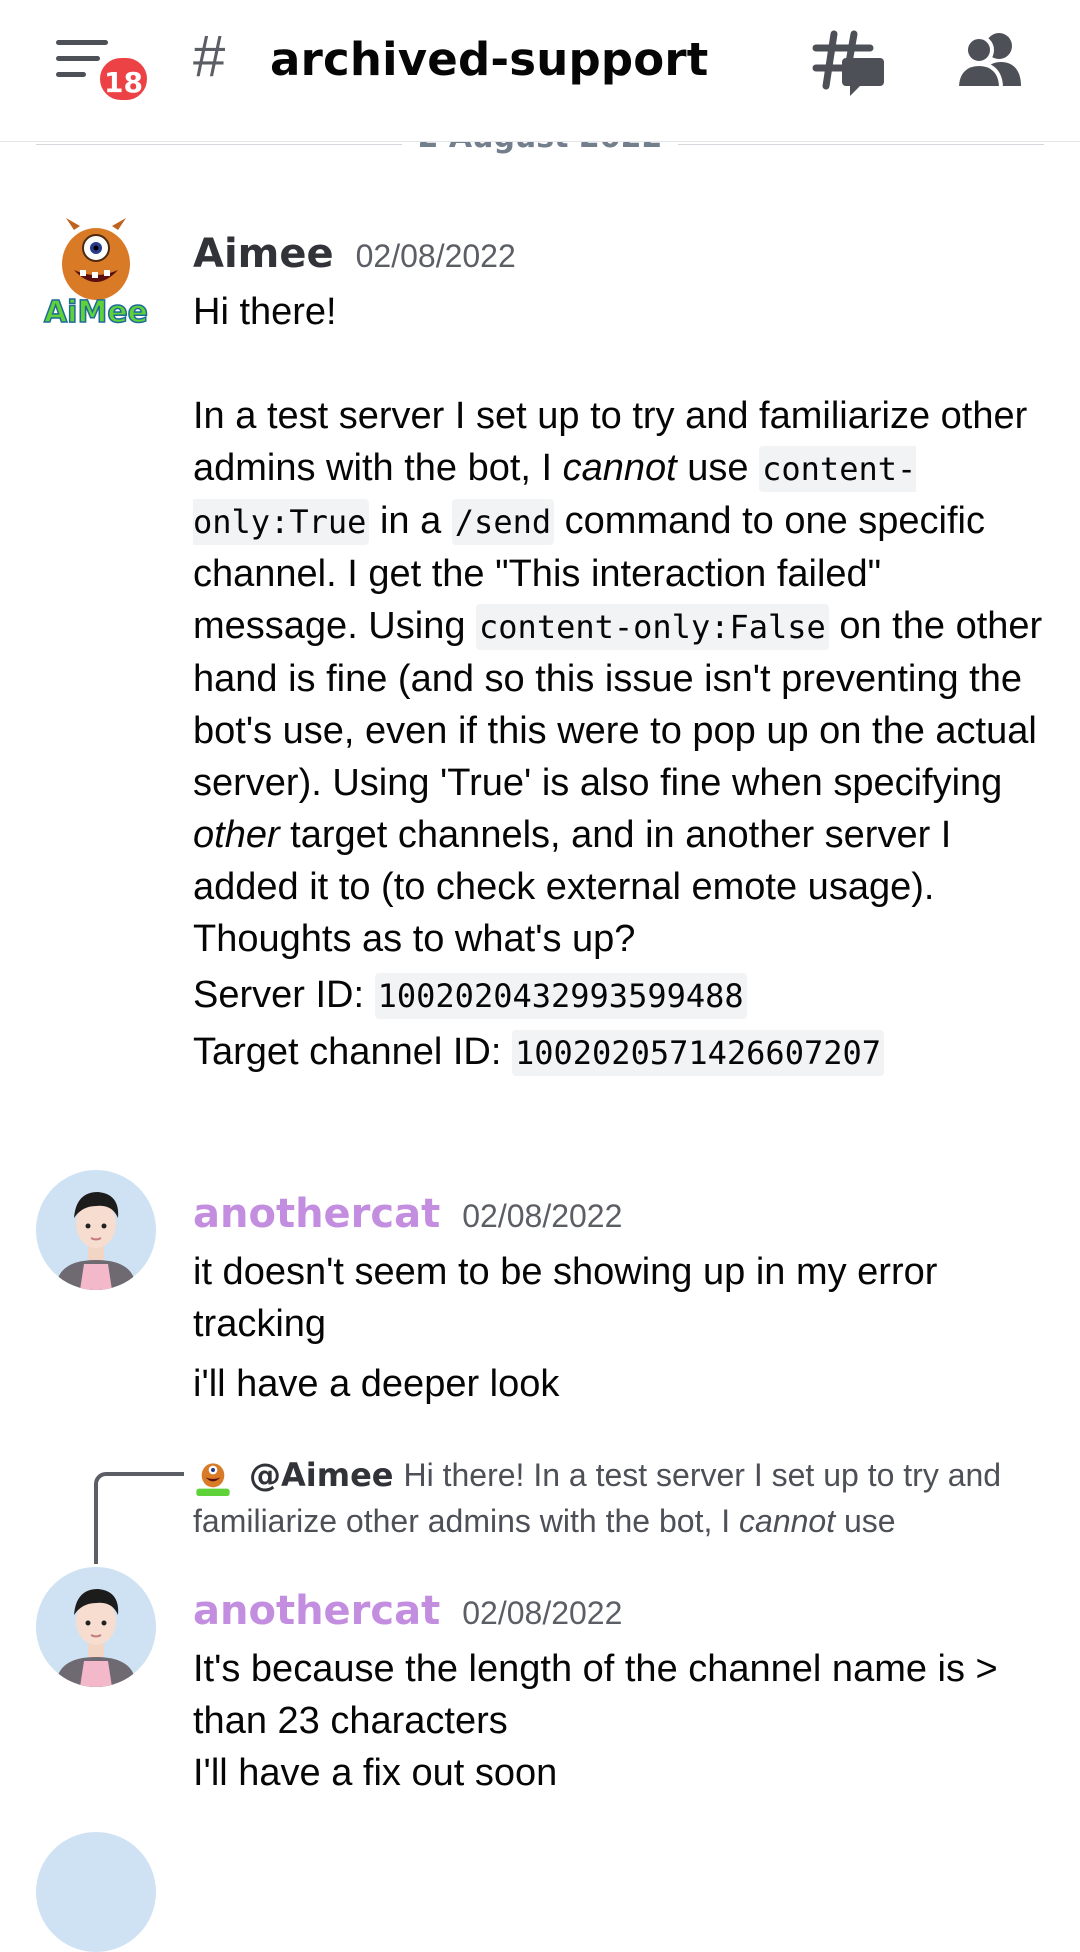  What do you see at coordinates (236, 835) in the screenshot?
I see `italic-text: other` at bounding box center [236, 835].